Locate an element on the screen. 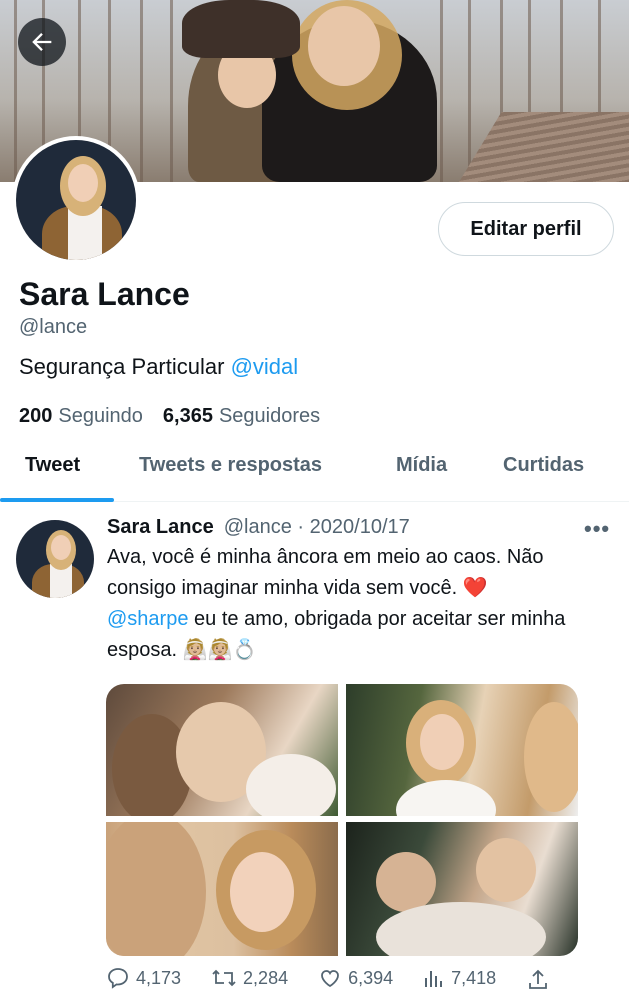  heart-icon is located at coordinates (330, 979).